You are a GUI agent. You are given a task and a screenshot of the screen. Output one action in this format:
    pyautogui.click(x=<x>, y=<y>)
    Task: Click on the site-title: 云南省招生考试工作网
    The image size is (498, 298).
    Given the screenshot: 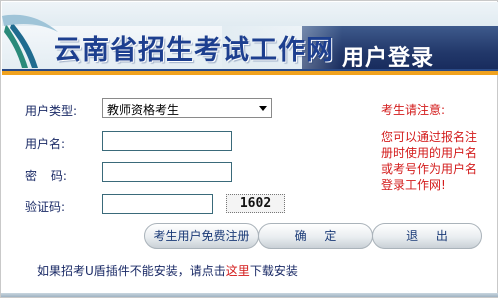 What is the action you would take?
    pyautogui.click(x=194, y=50)
    